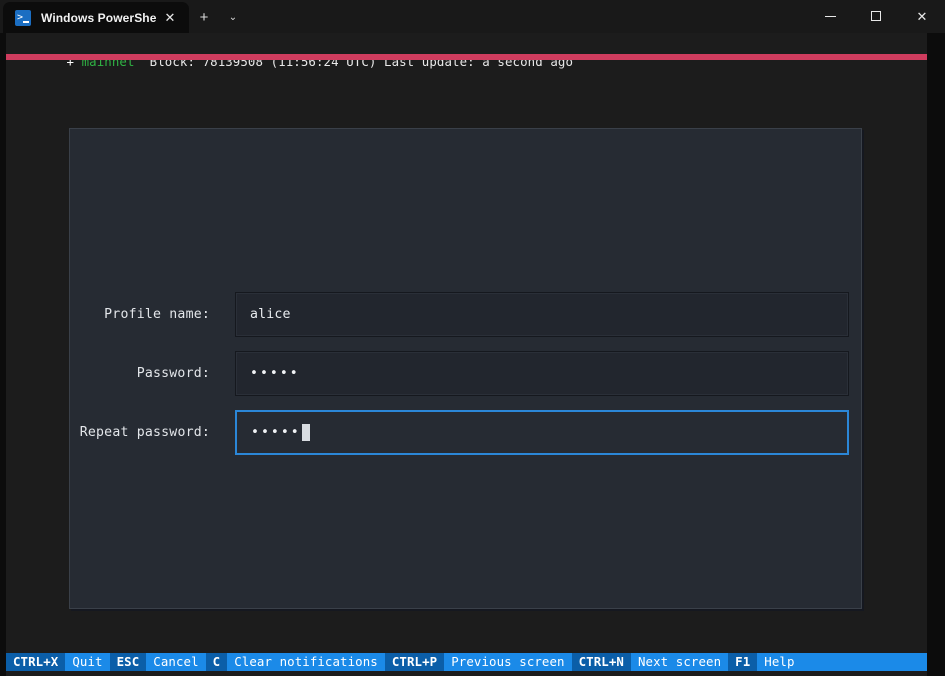 The height and width of the screenshot is (676, 945). I want to click on window-titlebar: Windows PowerShell ✕ + ⌄ ✕, so click(472, 16).